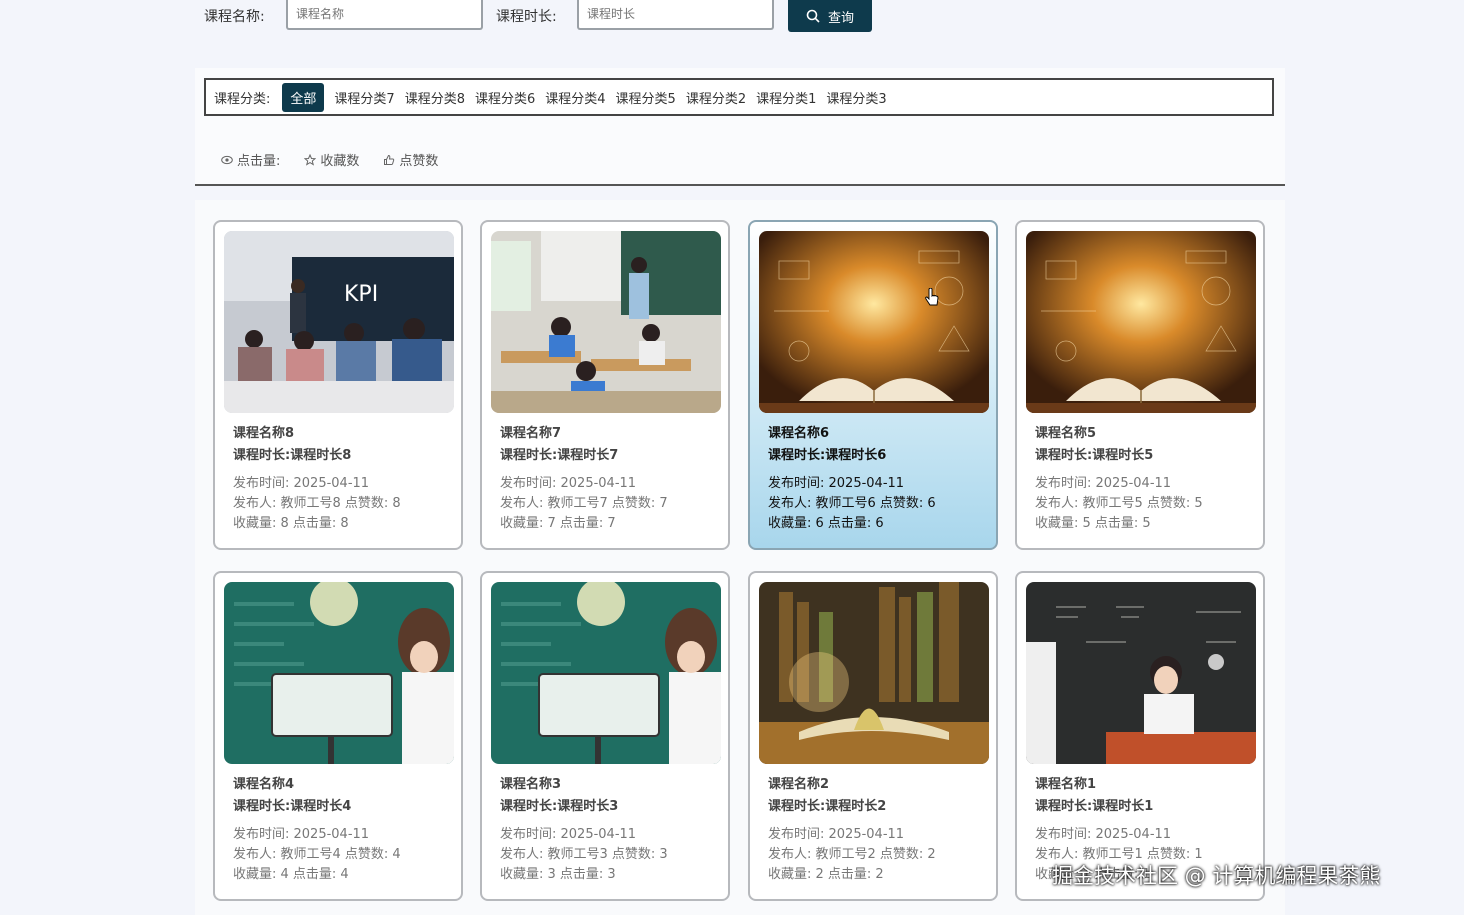 Image resolution: width=1464 pixels, height=915 pixels. I want to click on search-button-label: 查询, so click(840, 18).